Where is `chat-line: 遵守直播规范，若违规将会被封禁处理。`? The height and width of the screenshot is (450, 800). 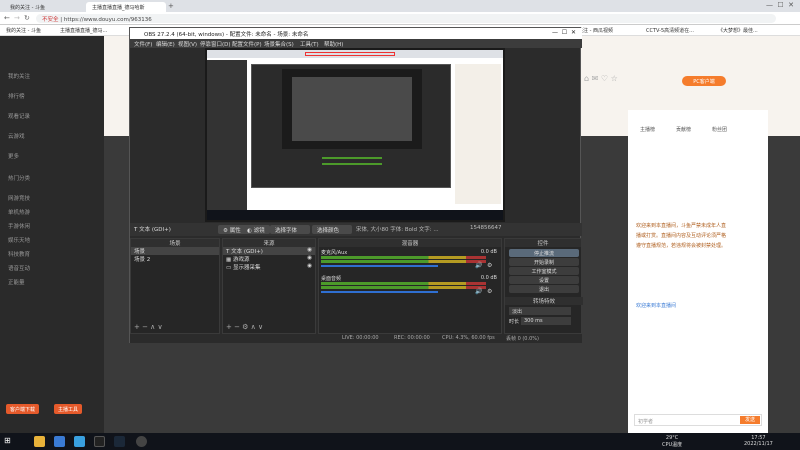 chat-line: 遵守直播规范，若违规将会被封禁处理。 is located at coordinates (681, 245).